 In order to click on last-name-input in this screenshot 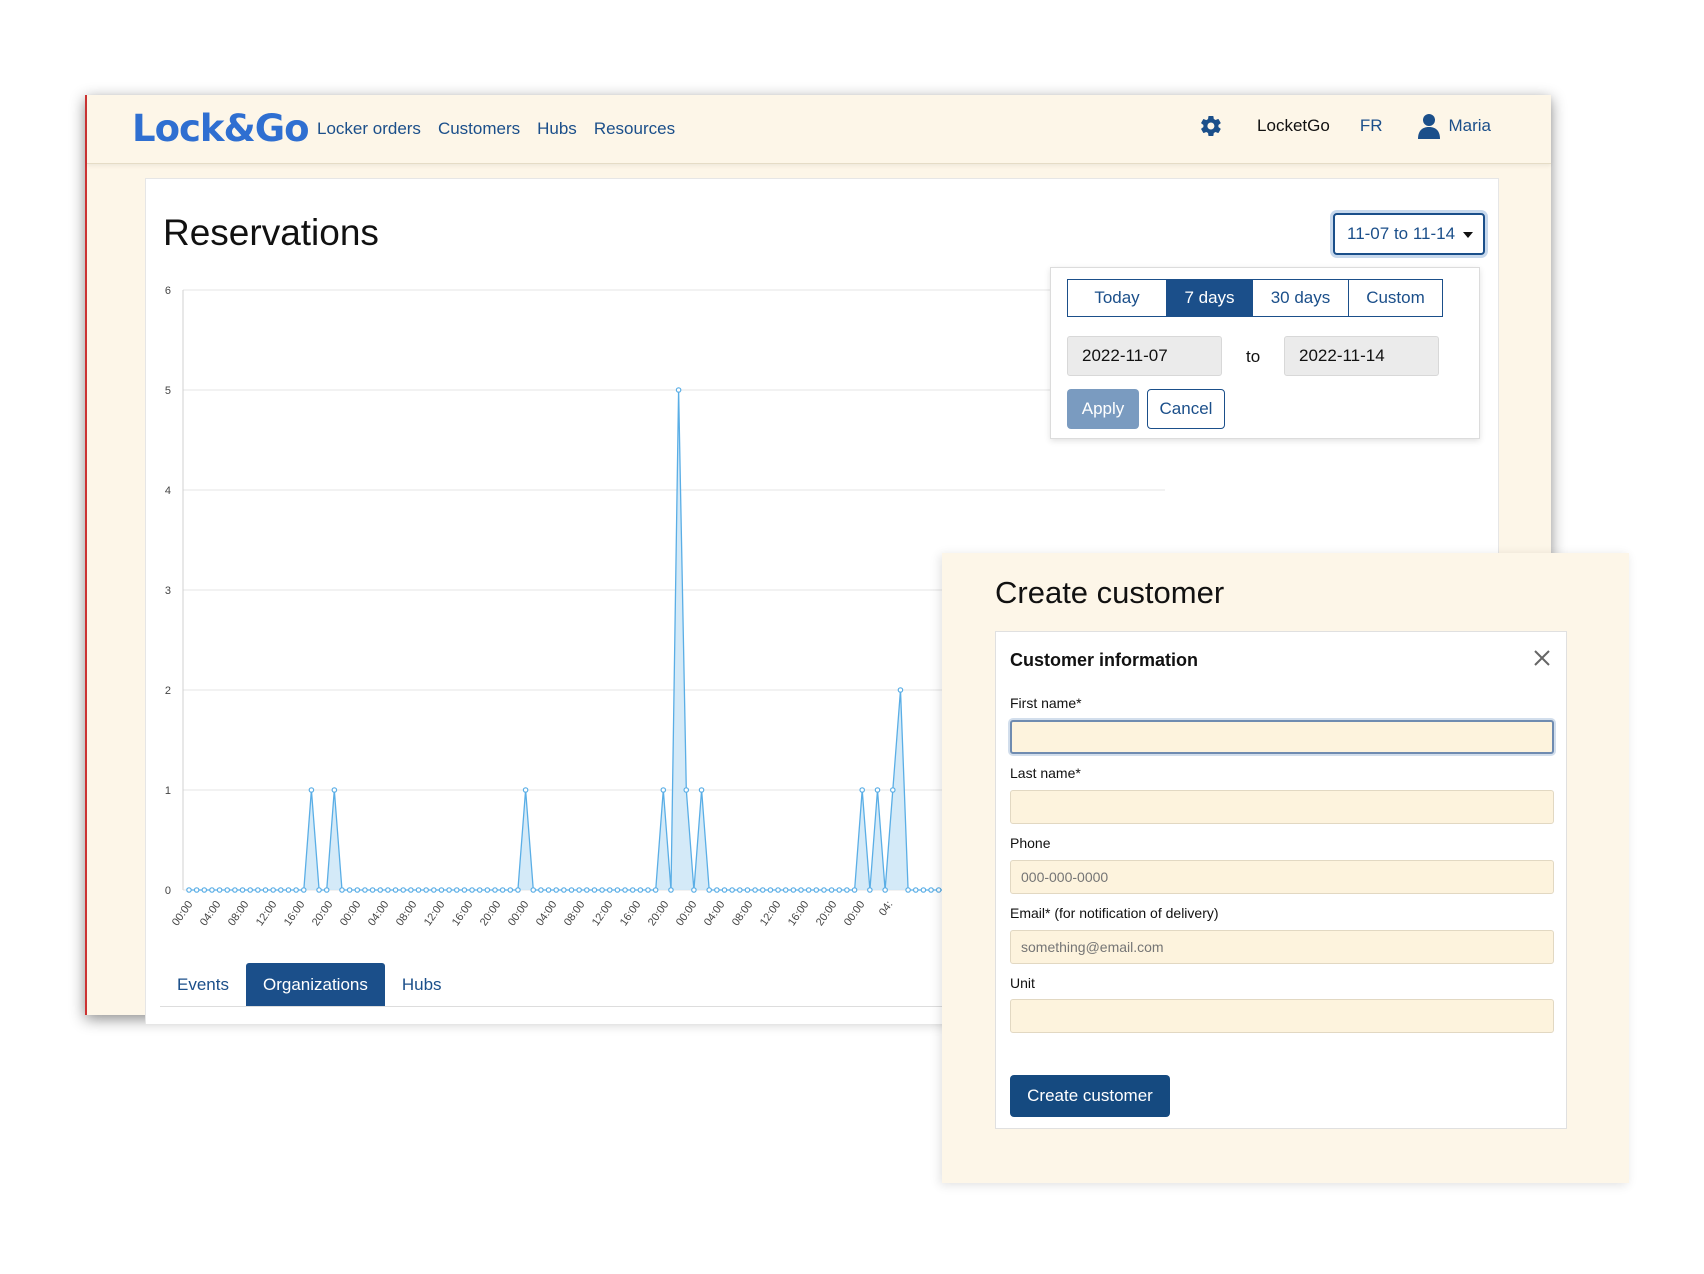, I will do `click(1282, 807)`.